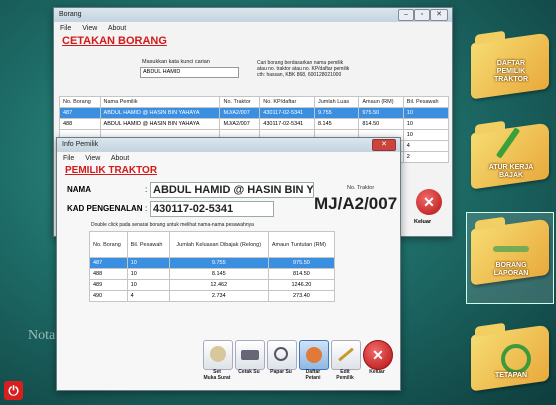 This screenshot has width=556, height=405. What do you see at coordinates (511, 269) in the screenshot?
I see `side-icon-label: BORANG LAPORAN` at bounding box center [511, 269].